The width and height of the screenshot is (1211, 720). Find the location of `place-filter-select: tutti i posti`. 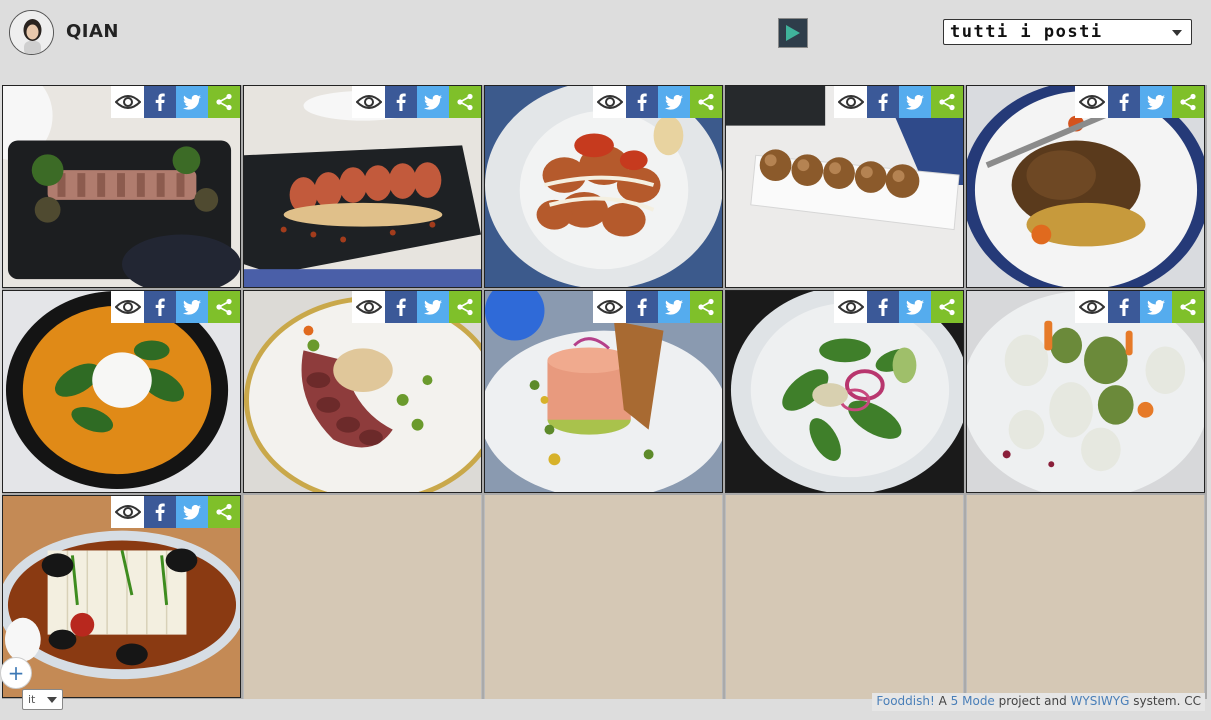

place-filter-select: tutti i posti is located at coordinates (1067, 32).